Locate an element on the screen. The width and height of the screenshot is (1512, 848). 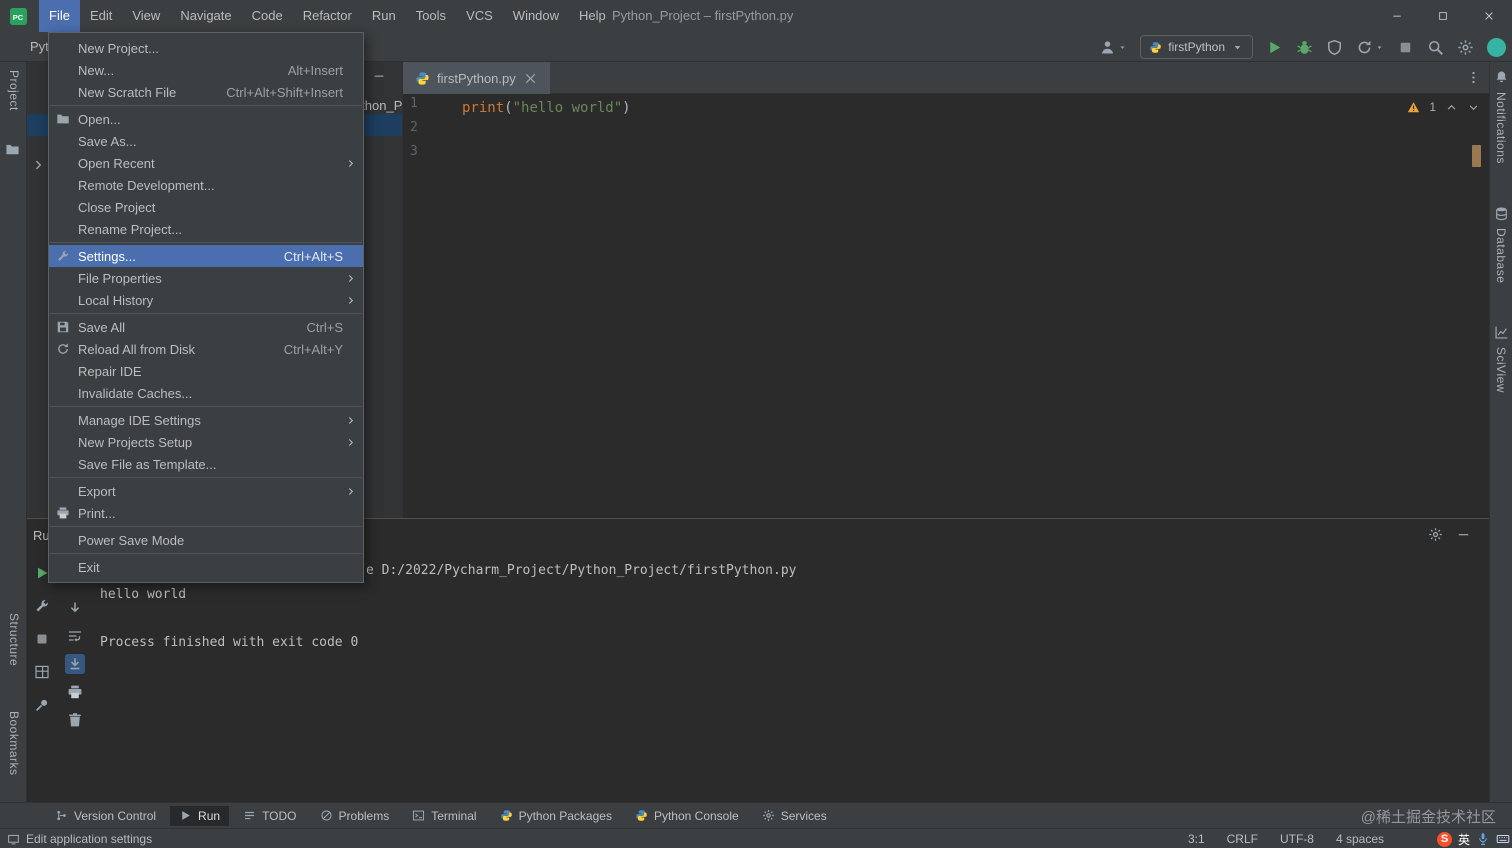
menu-item-save-all: Save All Ctrl+S is located at coordinates (206, 327).